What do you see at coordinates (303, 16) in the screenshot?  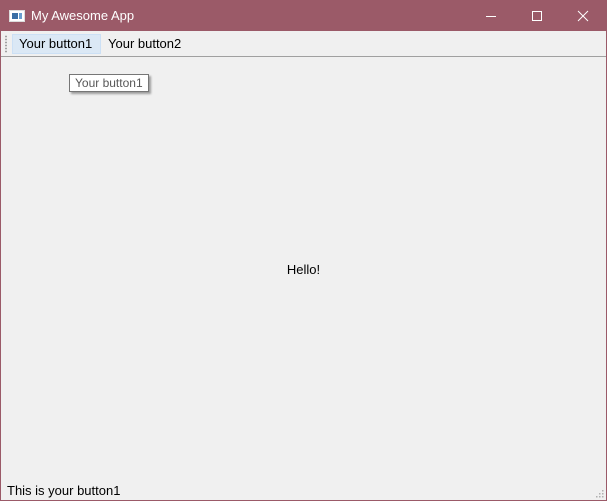 I see `title-bar: My Awesome App` at bounding box center [303, 16].